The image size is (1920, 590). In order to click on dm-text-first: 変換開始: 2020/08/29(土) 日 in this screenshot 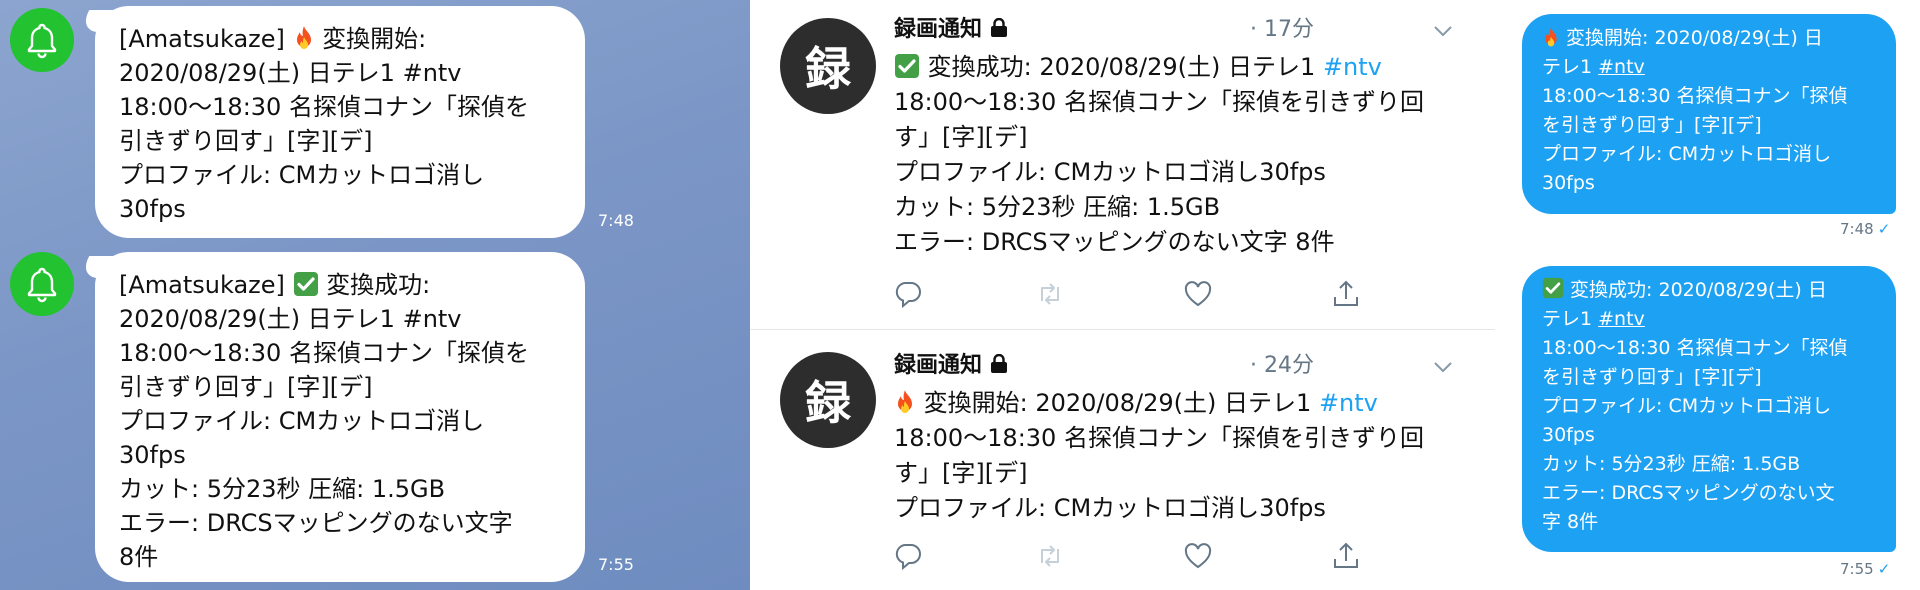, I will do `click(1694, 38)`.